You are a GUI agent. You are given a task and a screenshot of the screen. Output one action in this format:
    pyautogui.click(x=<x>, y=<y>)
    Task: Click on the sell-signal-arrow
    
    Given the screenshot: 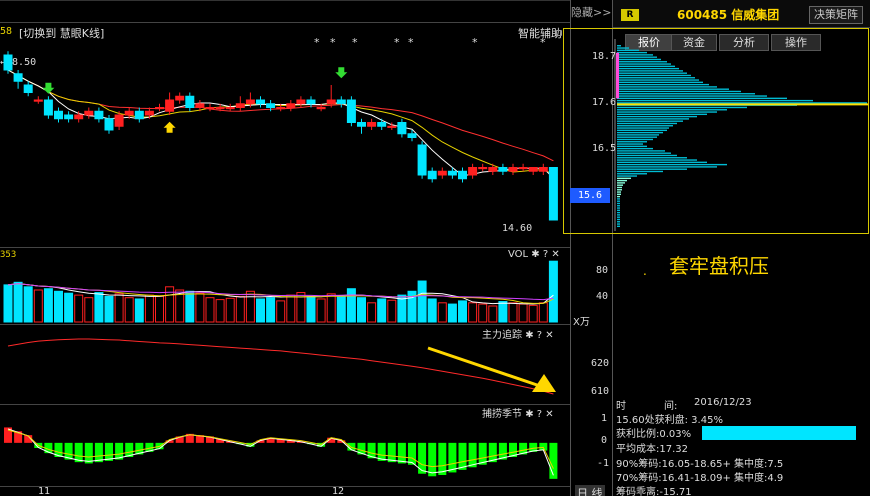 What is the action you would take?
    pyautogui.click(x=48, y=88)
    